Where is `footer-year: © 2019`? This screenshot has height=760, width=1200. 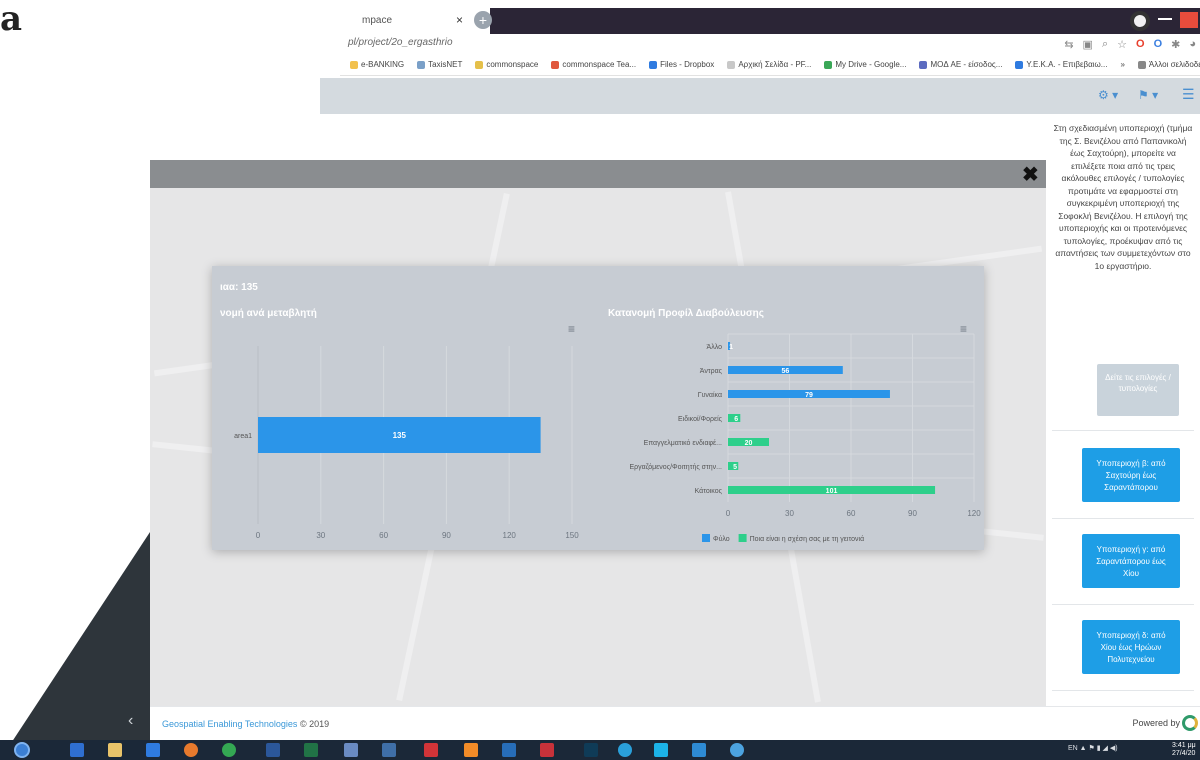
footer-year: © 2019 is located at coordinates (314, 724).